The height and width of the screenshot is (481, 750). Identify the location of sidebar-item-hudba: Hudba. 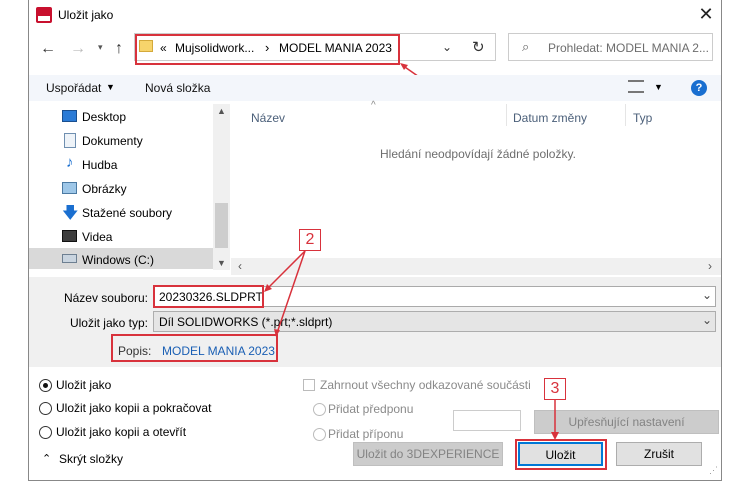
(99, 165).